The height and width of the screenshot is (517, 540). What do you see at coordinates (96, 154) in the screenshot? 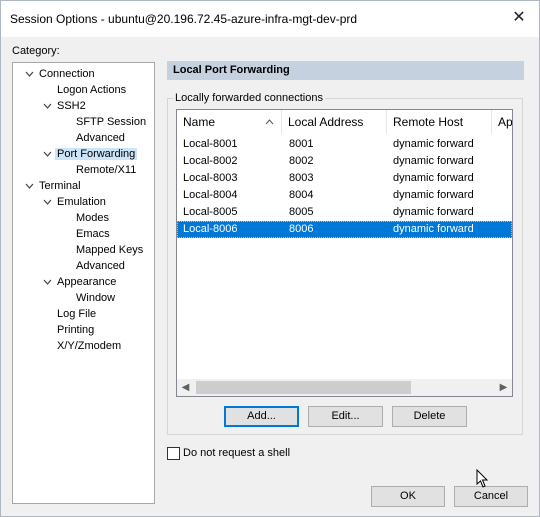
I see `tree-item-label: Port Forwarding` at bounding box center [96, 154].